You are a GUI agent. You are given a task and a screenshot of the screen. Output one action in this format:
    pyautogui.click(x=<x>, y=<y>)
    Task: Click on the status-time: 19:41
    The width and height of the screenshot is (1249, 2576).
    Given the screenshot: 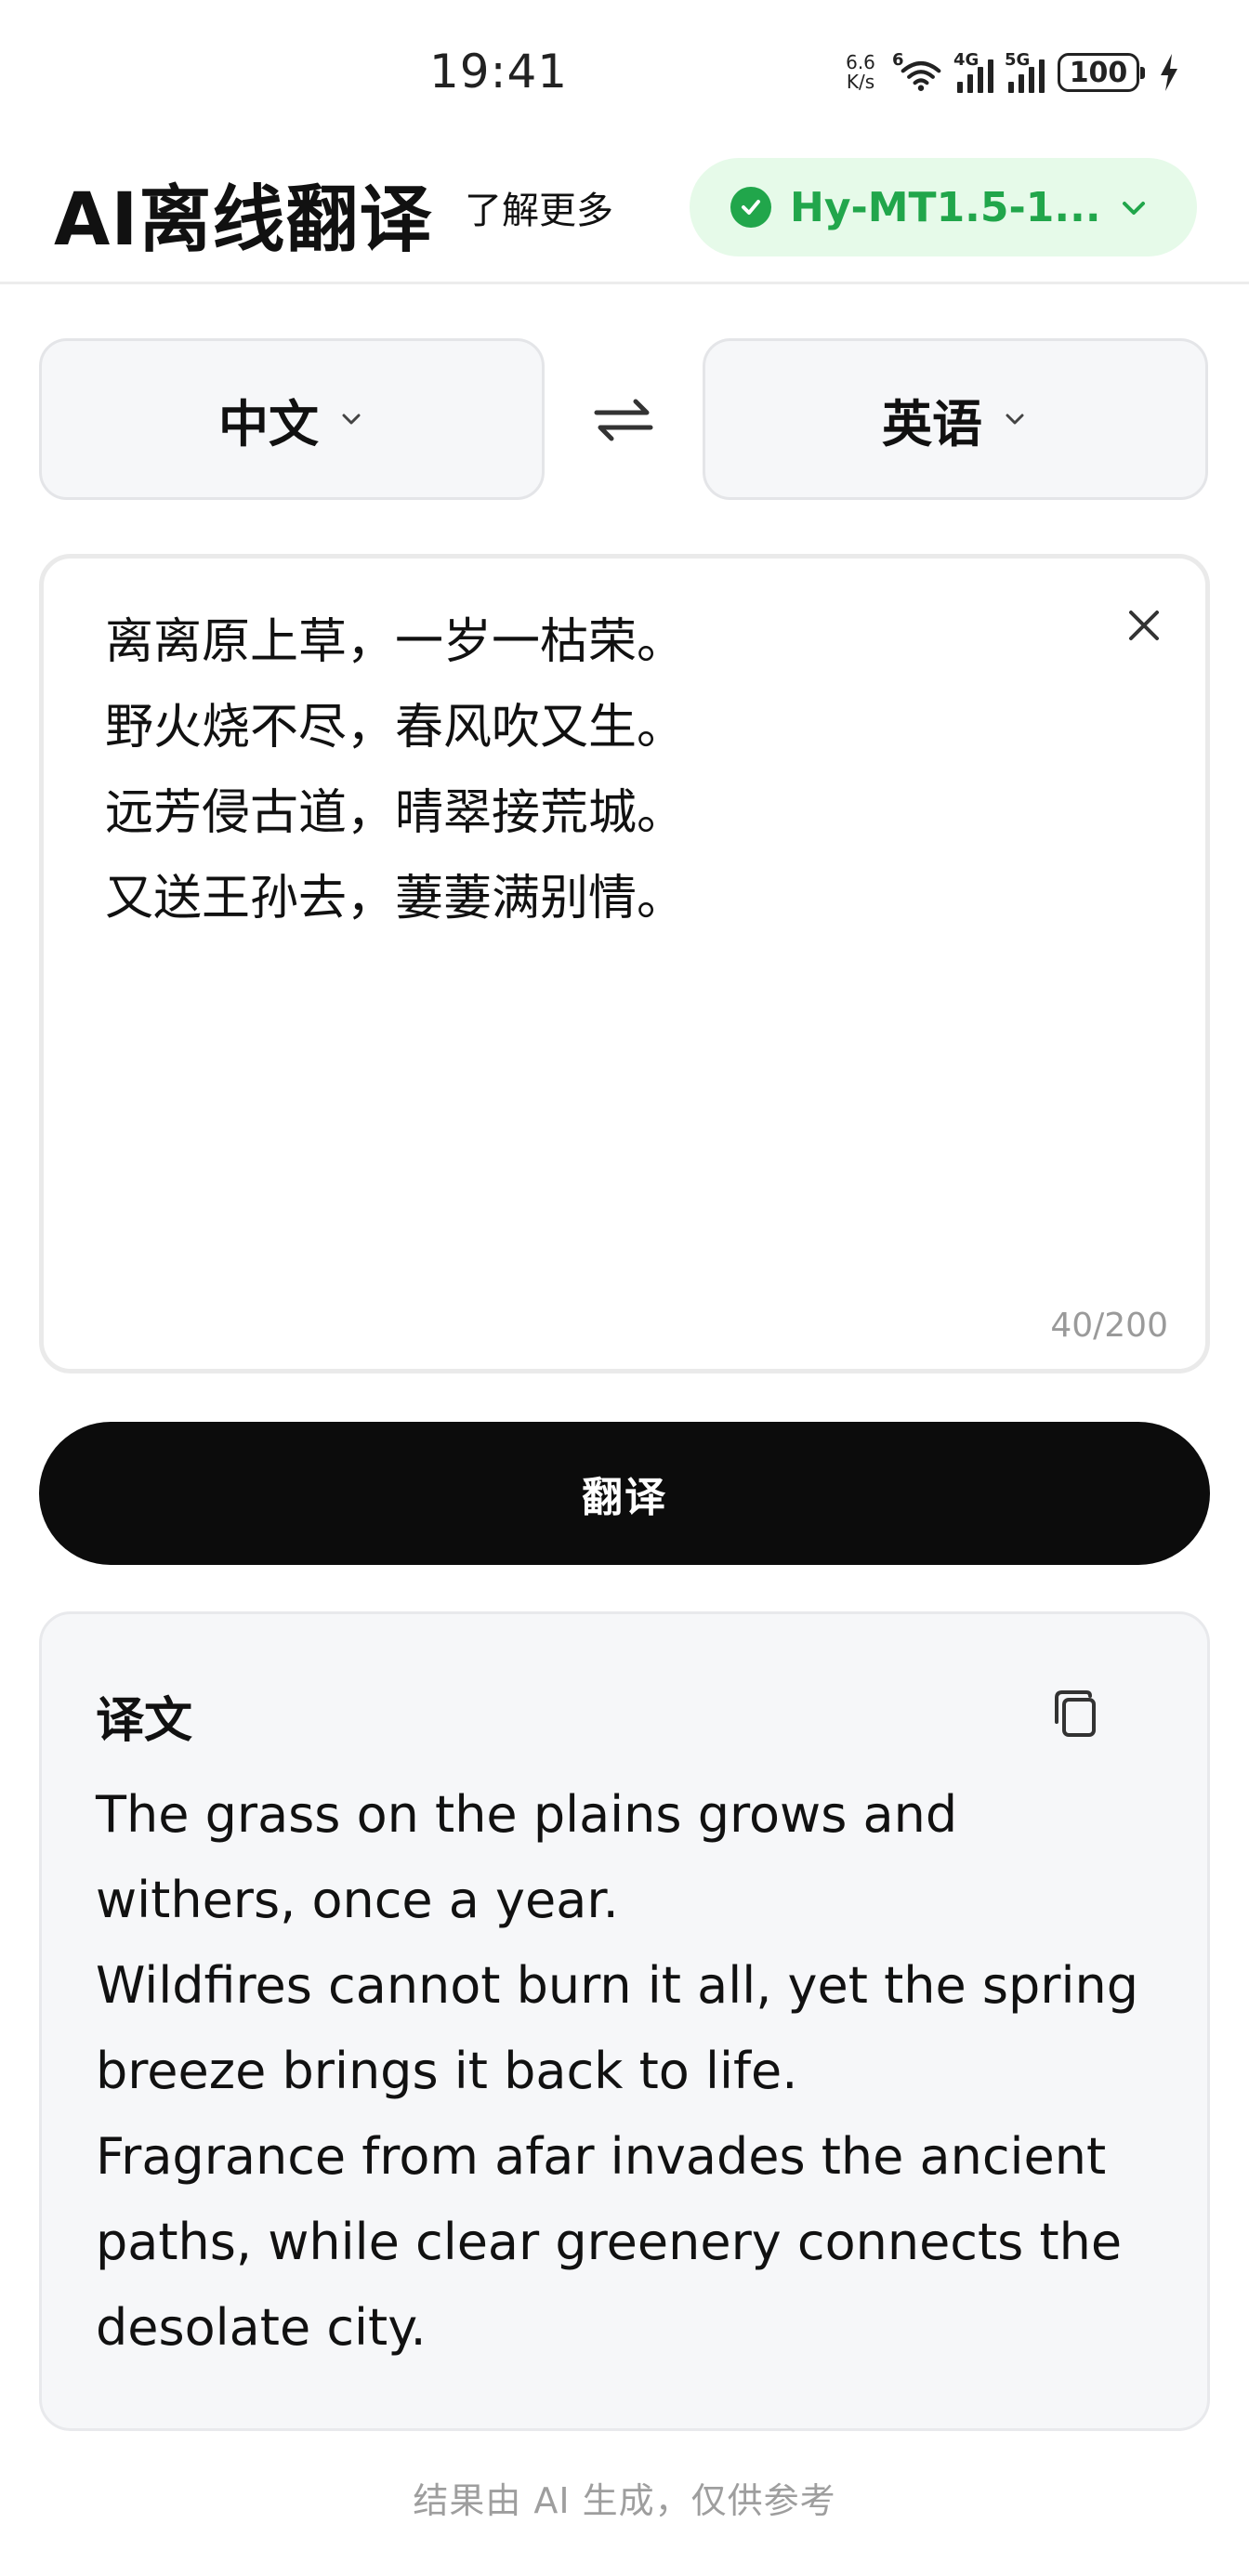 What is the action you would take?
    pyautogui.click(x=499, y=72)
    